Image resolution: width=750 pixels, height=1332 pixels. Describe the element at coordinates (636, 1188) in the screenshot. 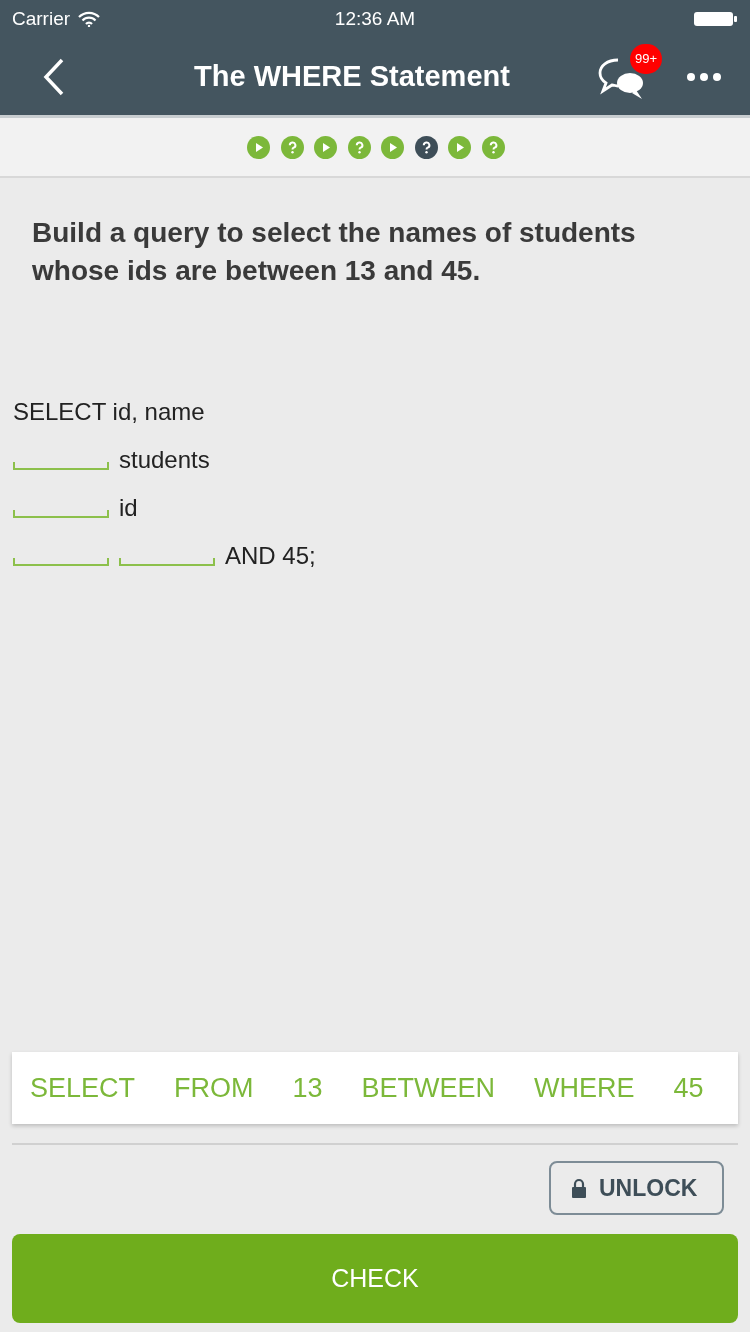

I see `unlock-button: UNLOCK` at that location.